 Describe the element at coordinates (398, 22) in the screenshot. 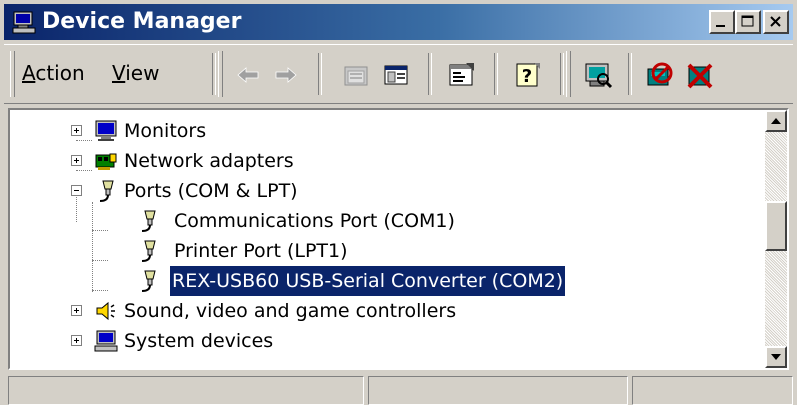

I see `title-bar: Device Manager` at that location.